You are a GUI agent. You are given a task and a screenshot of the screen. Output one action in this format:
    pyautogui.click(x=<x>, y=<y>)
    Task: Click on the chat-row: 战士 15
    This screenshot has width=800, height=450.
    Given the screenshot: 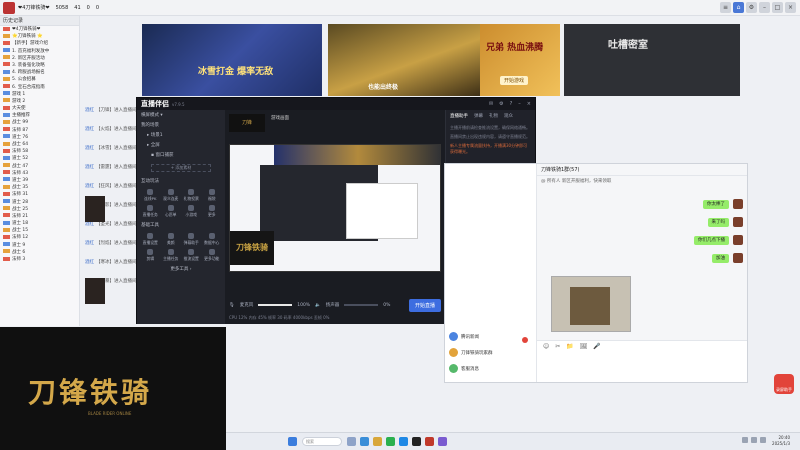 What is the action you would take?
    pyautogui.click(x=39, y=230)
    